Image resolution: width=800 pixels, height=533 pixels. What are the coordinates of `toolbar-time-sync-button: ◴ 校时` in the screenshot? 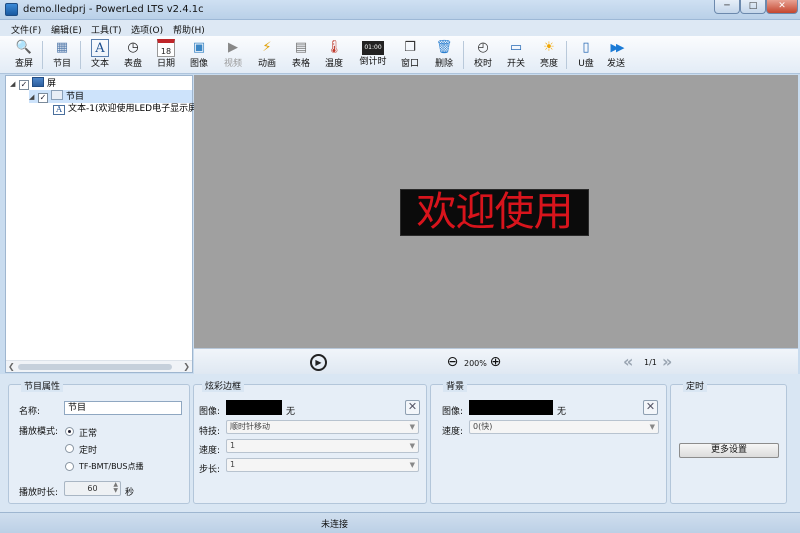 It's located at (483, 55).